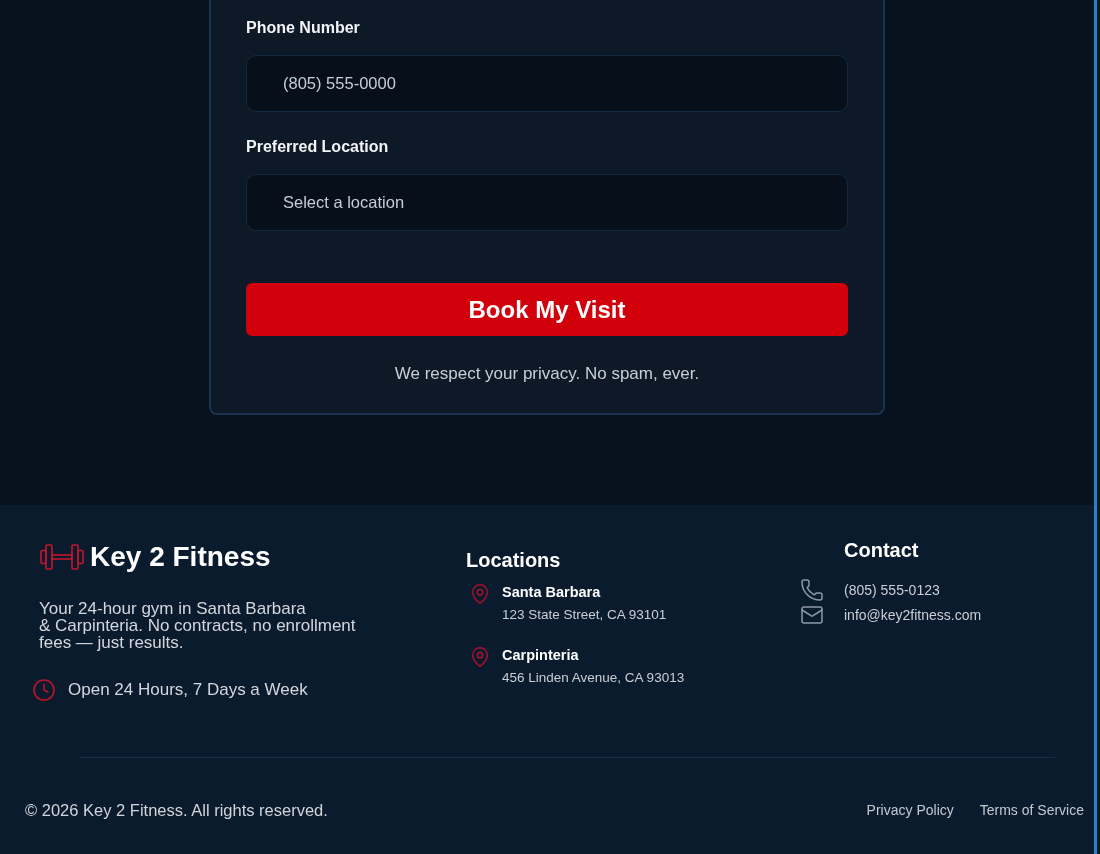  I want to click on mail-icon, so click(812, 615).